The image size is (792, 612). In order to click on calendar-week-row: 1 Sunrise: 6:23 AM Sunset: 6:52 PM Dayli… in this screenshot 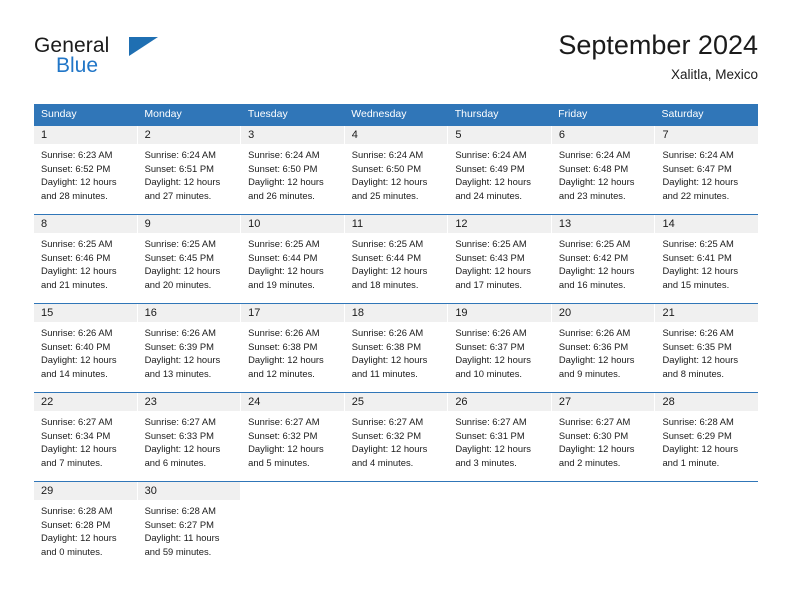, I will do `click(396, 169)`.